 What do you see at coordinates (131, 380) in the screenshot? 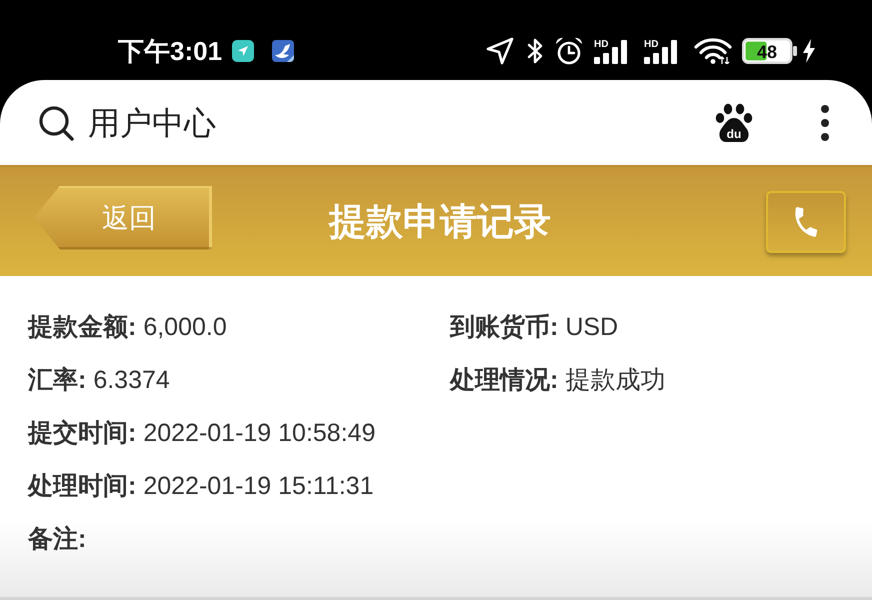
I see `detail-value: 6.3374` at bounding box center [131, 380].